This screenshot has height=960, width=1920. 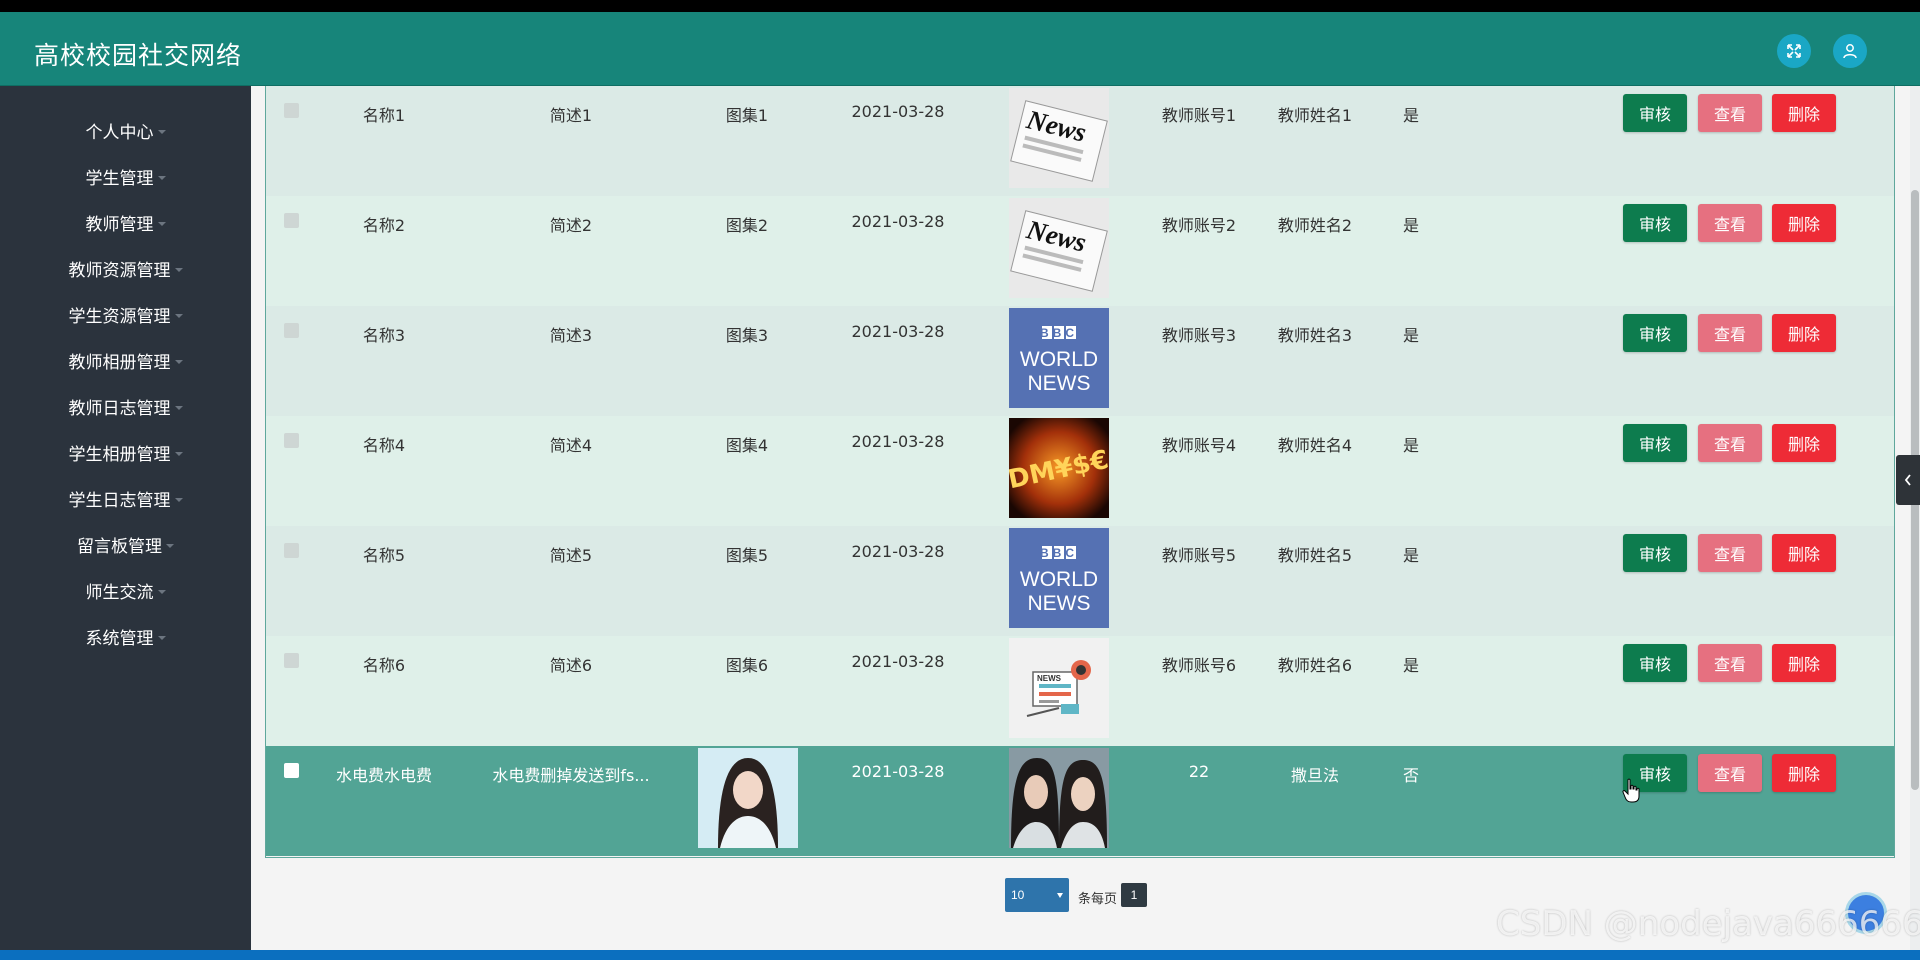 What do you see at coordinates (119, 132) in the screenshot?
I see `sidebar-item-label: 个人中心` at bounding box center [119, 132].